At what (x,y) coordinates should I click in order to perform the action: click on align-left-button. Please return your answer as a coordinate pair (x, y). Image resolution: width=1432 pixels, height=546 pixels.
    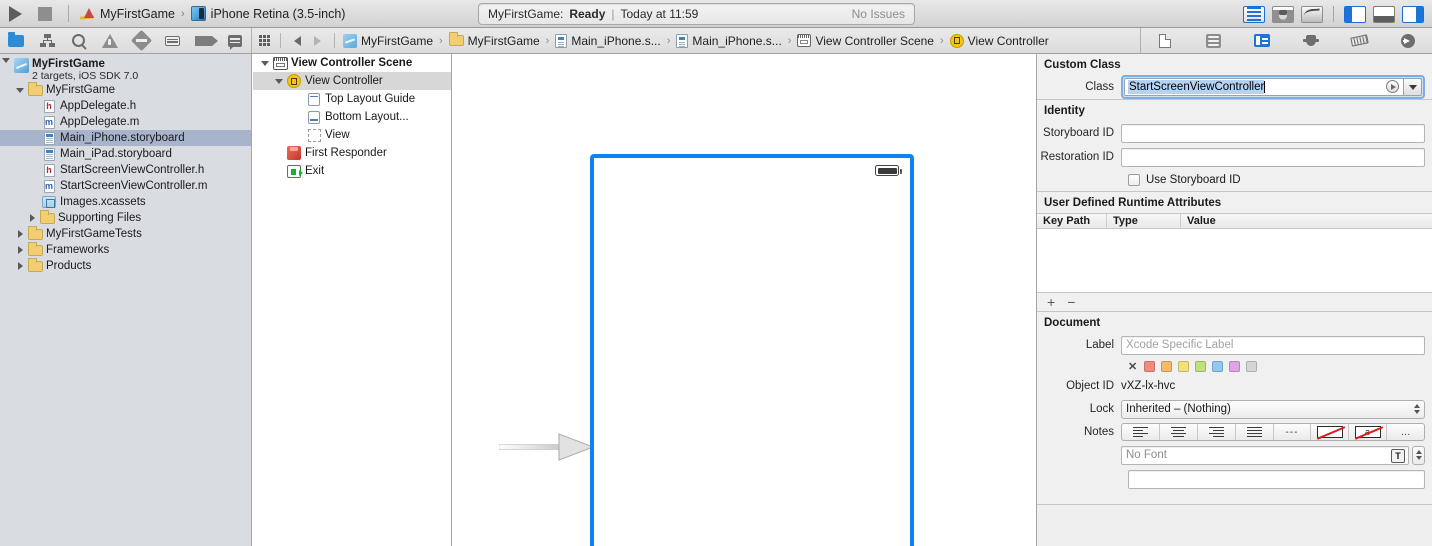
    Looking at the image, I should click on (1141, 432).